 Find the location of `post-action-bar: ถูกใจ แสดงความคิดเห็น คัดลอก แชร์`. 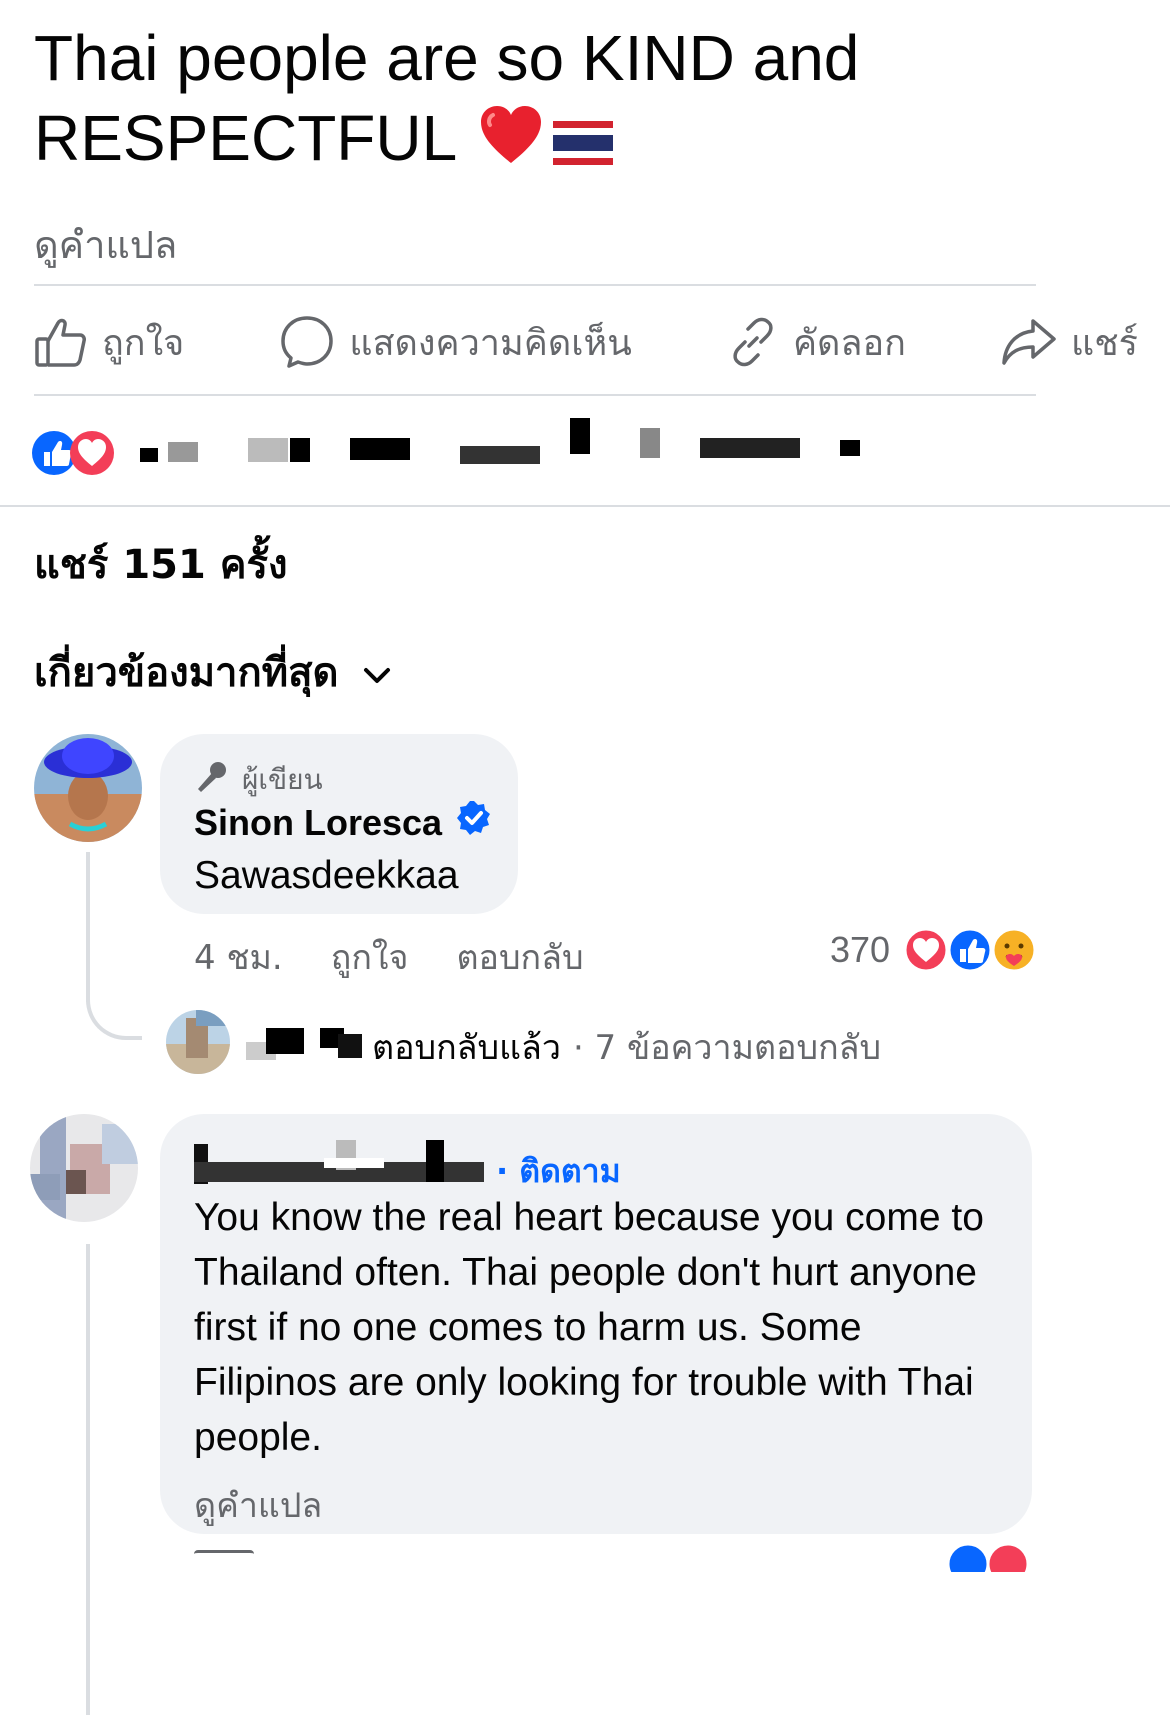

post-action-bar: ถูกใจ แสดงความคิดเห็น คัดลอก แชร์ is located at coordinates (586, 342).